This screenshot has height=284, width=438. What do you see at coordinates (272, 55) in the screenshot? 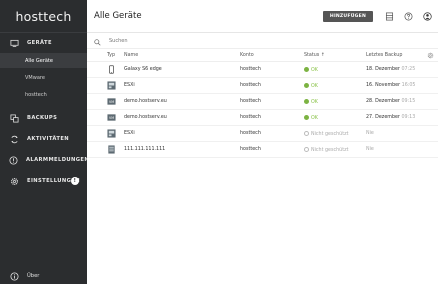
I see `col-account: Konto` at bounding box center [272, 55].